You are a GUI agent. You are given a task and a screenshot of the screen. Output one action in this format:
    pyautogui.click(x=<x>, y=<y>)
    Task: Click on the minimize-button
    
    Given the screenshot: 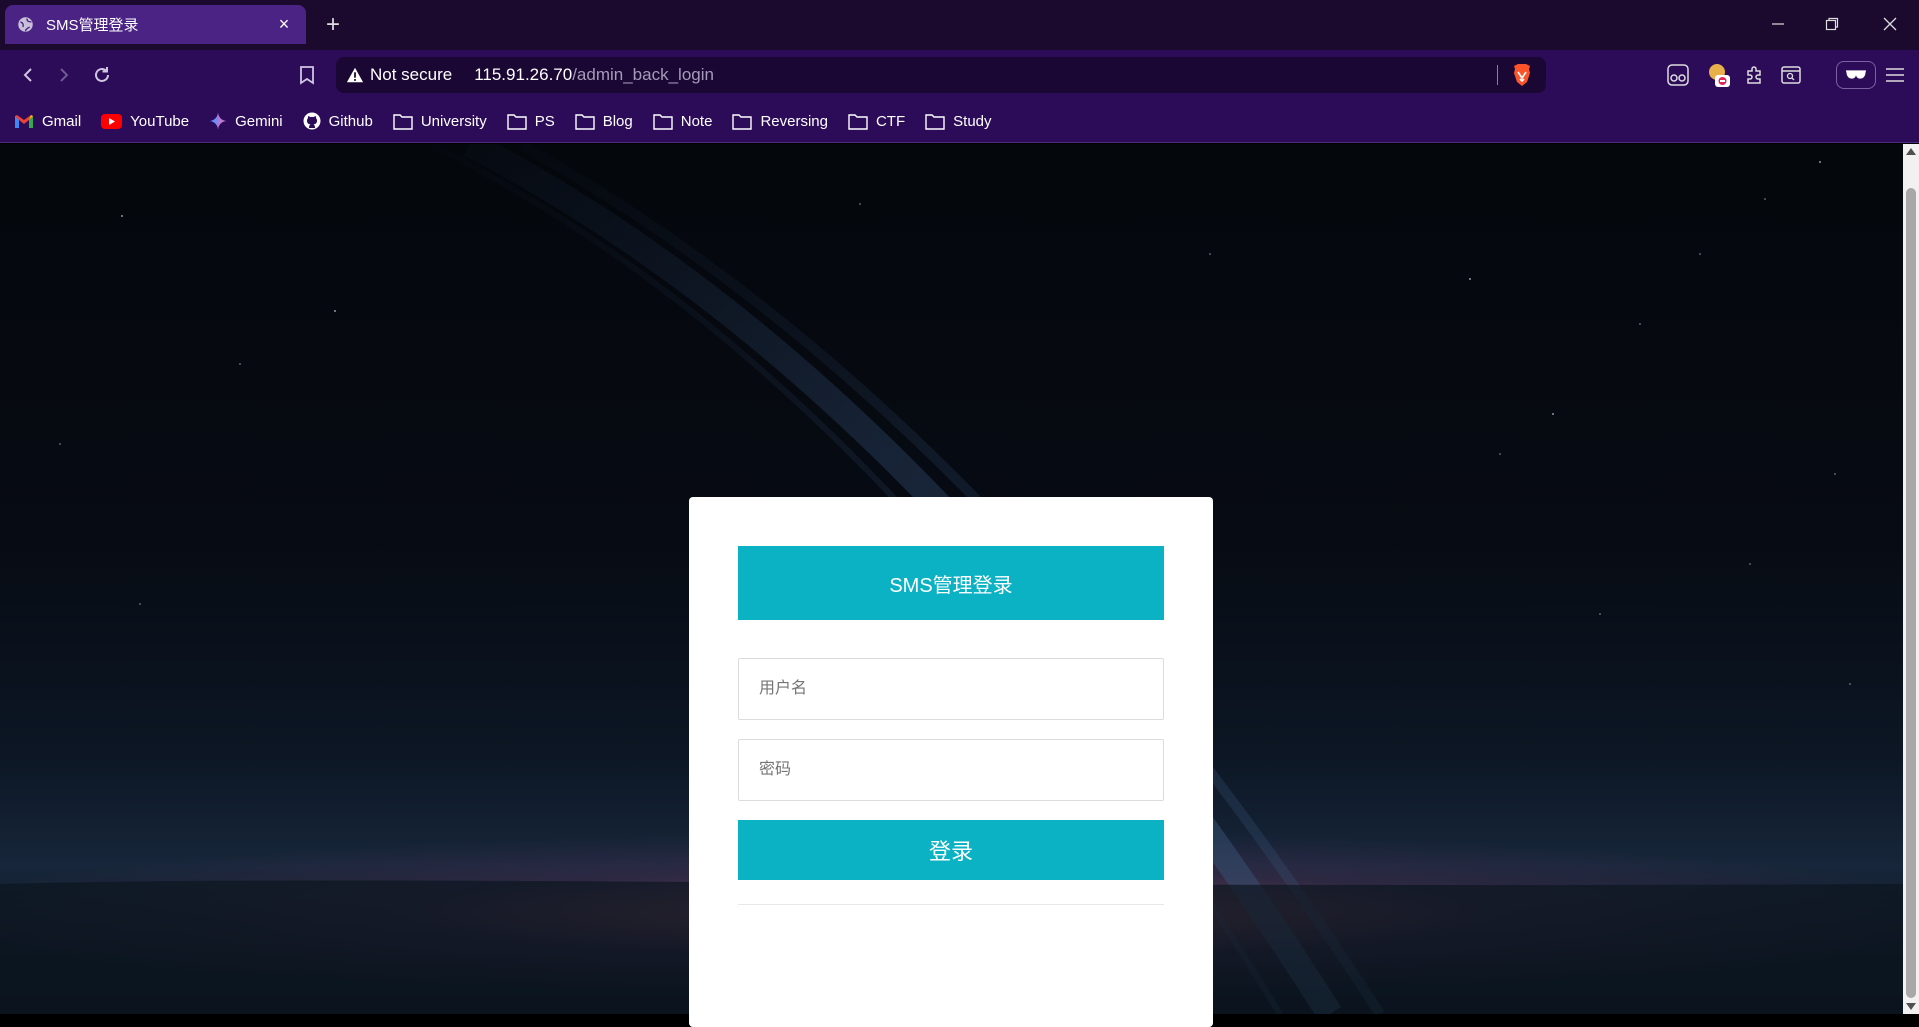 What is the action you would take?
    pyautogui.click(x=1778, y=24)
    